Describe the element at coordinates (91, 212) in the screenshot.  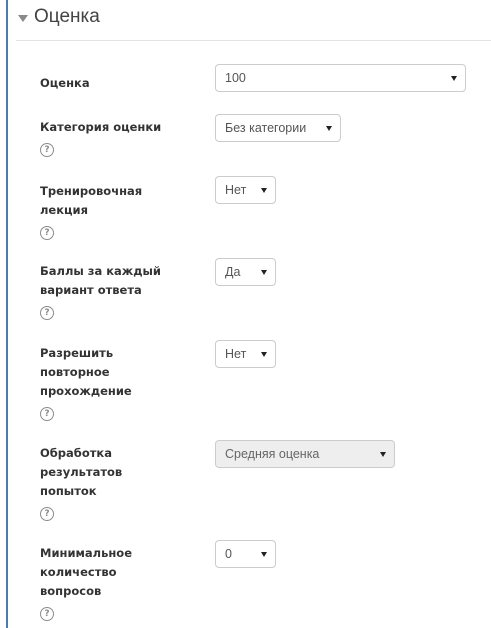
I see `field-label-practice-lesson: Тренировочная лекция ?` at that location.